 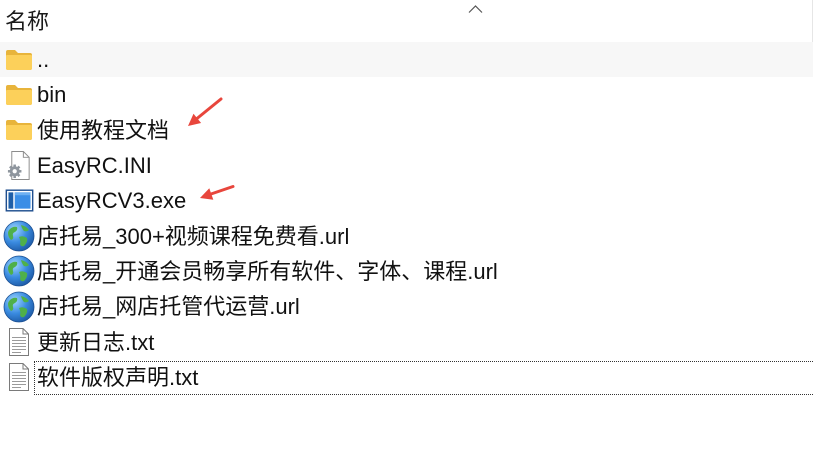 What do you see at coordinates (118, 377) in the screenshot?
I see `file-name: 软件版权声明.txt` at bounding box center [118, 377].